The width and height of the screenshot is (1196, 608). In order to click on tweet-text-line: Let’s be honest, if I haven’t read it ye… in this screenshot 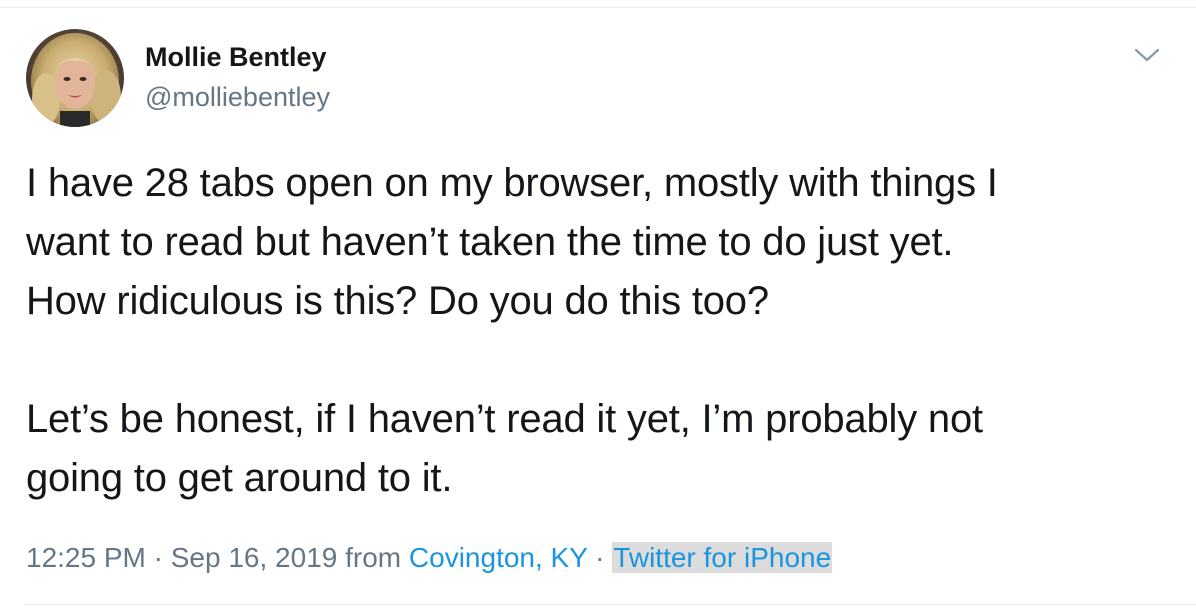, I will do `click(504, 419)`.